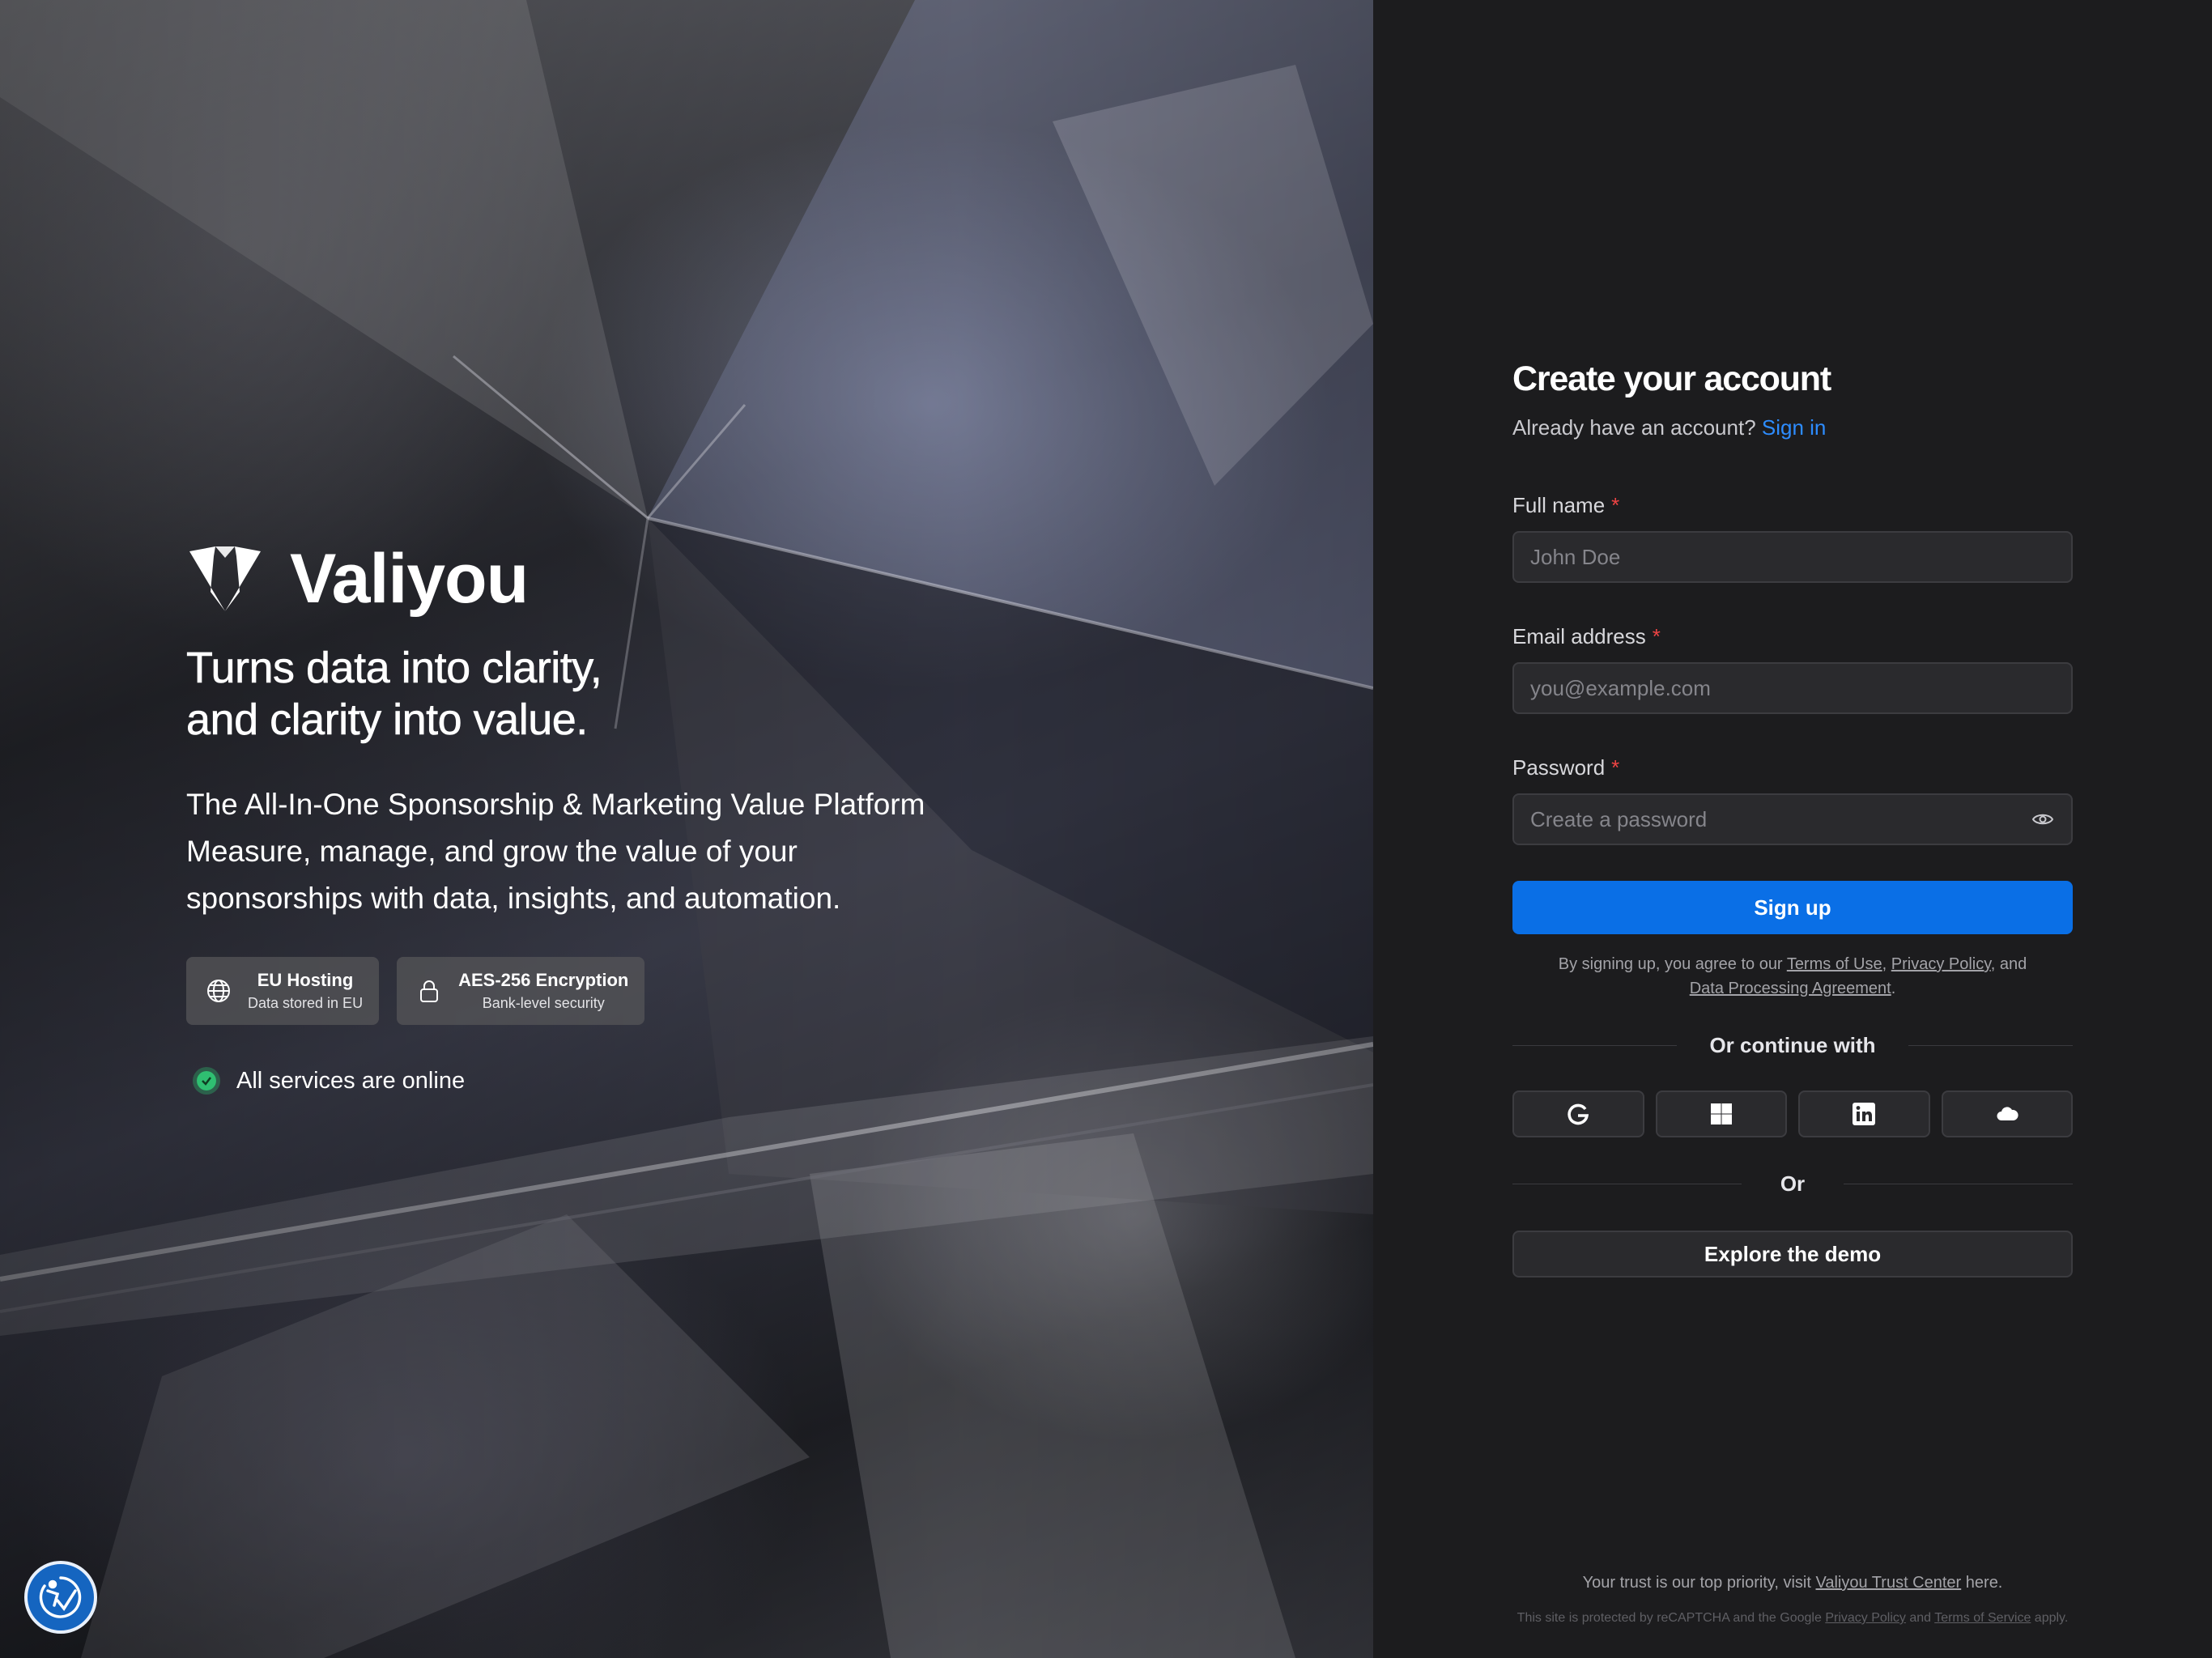 This screenshot has height=1658, width=2212. I want to click on explore-demo-button: Explore the demo, so click(1793, 1254).